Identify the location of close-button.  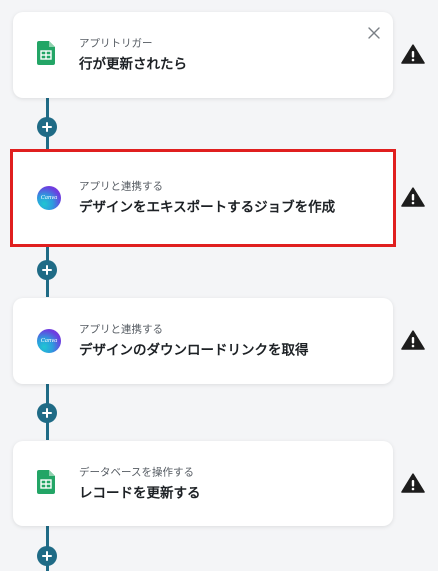
(374, 33).